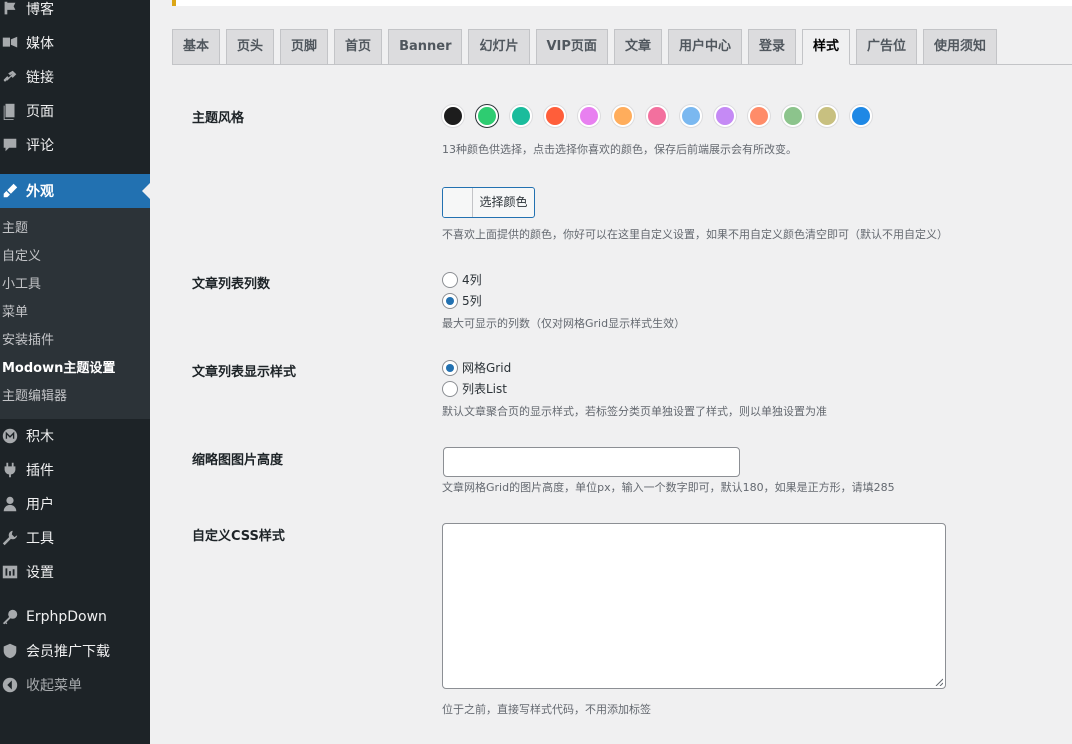 The width and height of the screenshot is (1072, 744). I want to click on menu-label: 外观, so click(40, 192).